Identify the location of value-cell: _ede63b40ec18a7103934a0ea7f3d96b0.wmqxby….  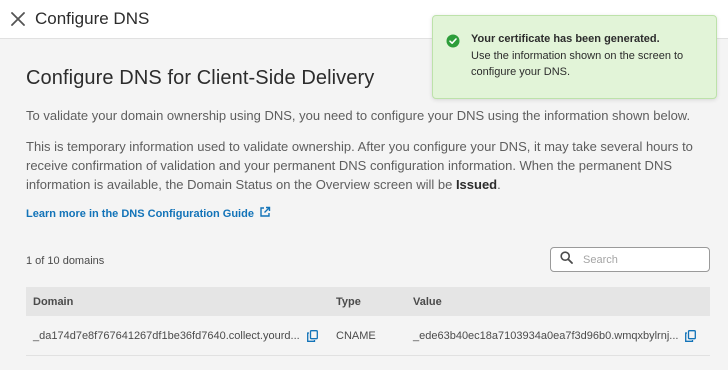
(561, 336).